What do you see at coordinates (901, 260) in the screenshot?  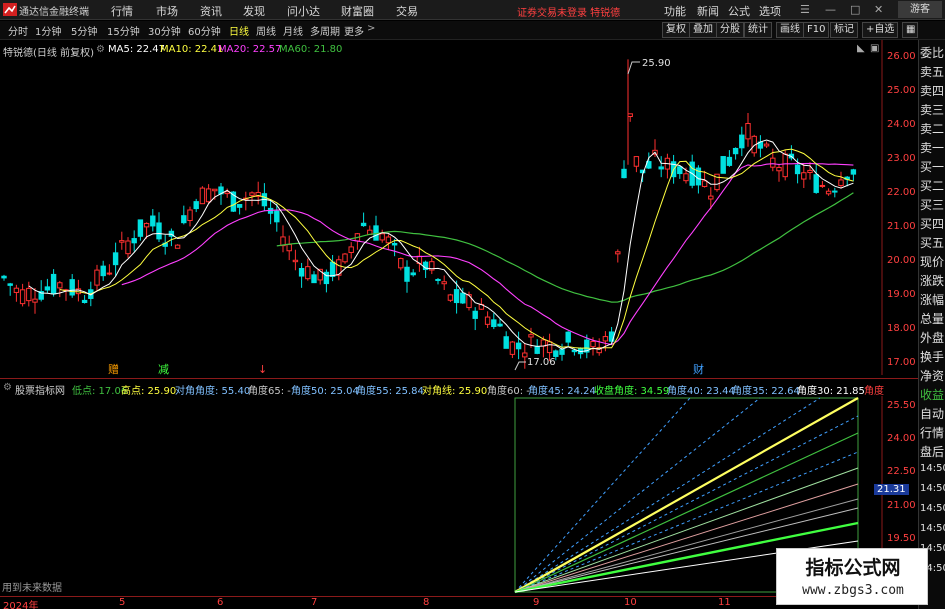 I see `price-tick: 20.00` at bounding box center [901, 260].